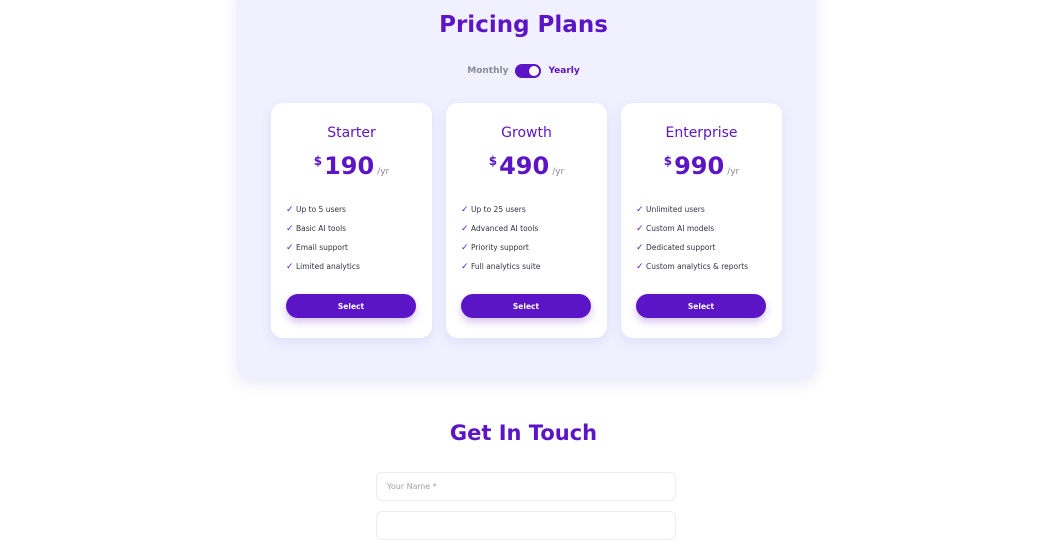  I want to click on plan-name: Starter, so click(351, 133).